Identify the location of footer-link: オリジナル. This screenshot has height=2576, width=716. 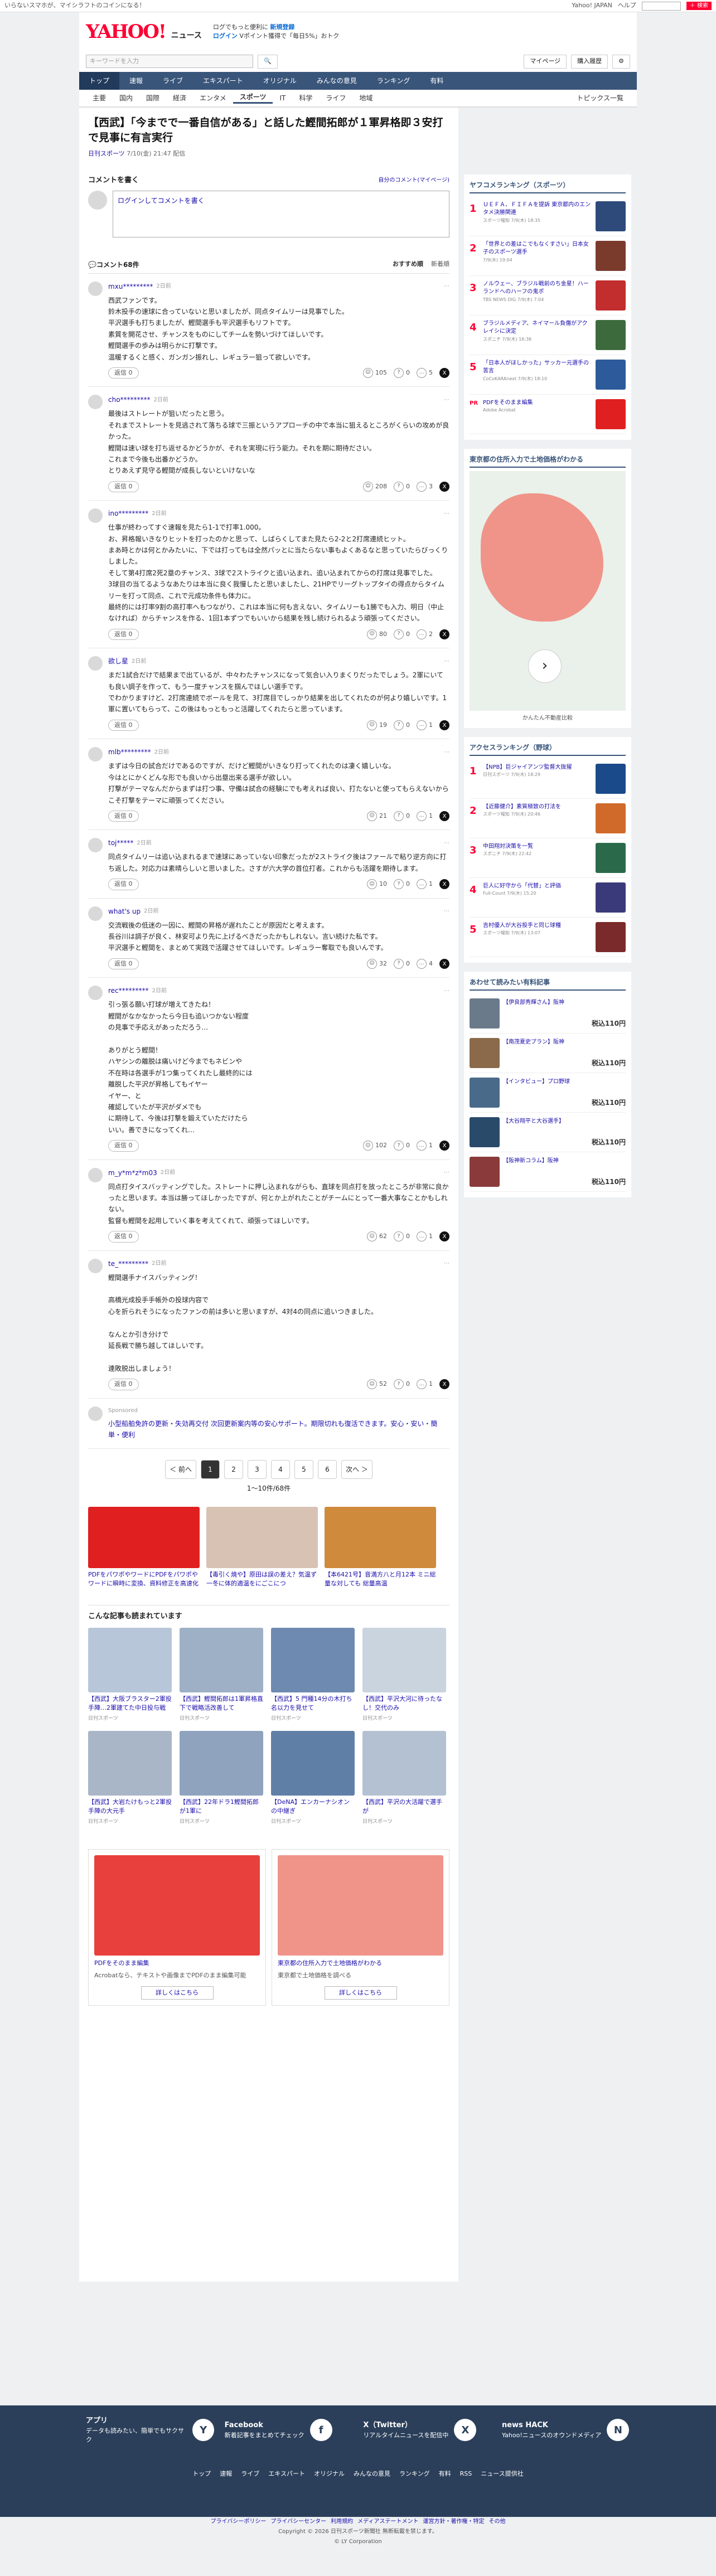
(329, 2474).